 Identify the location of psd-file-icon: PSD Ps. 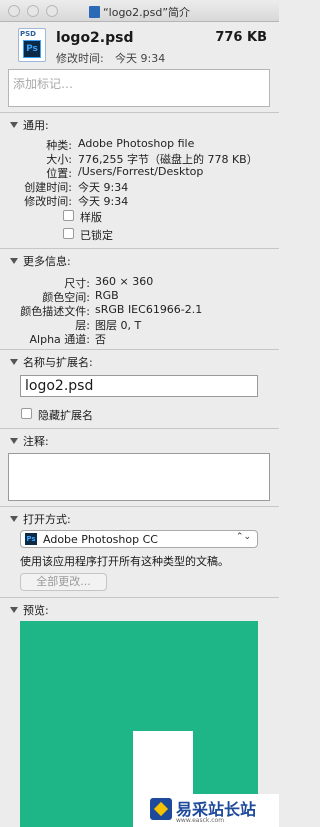
(32, 45).